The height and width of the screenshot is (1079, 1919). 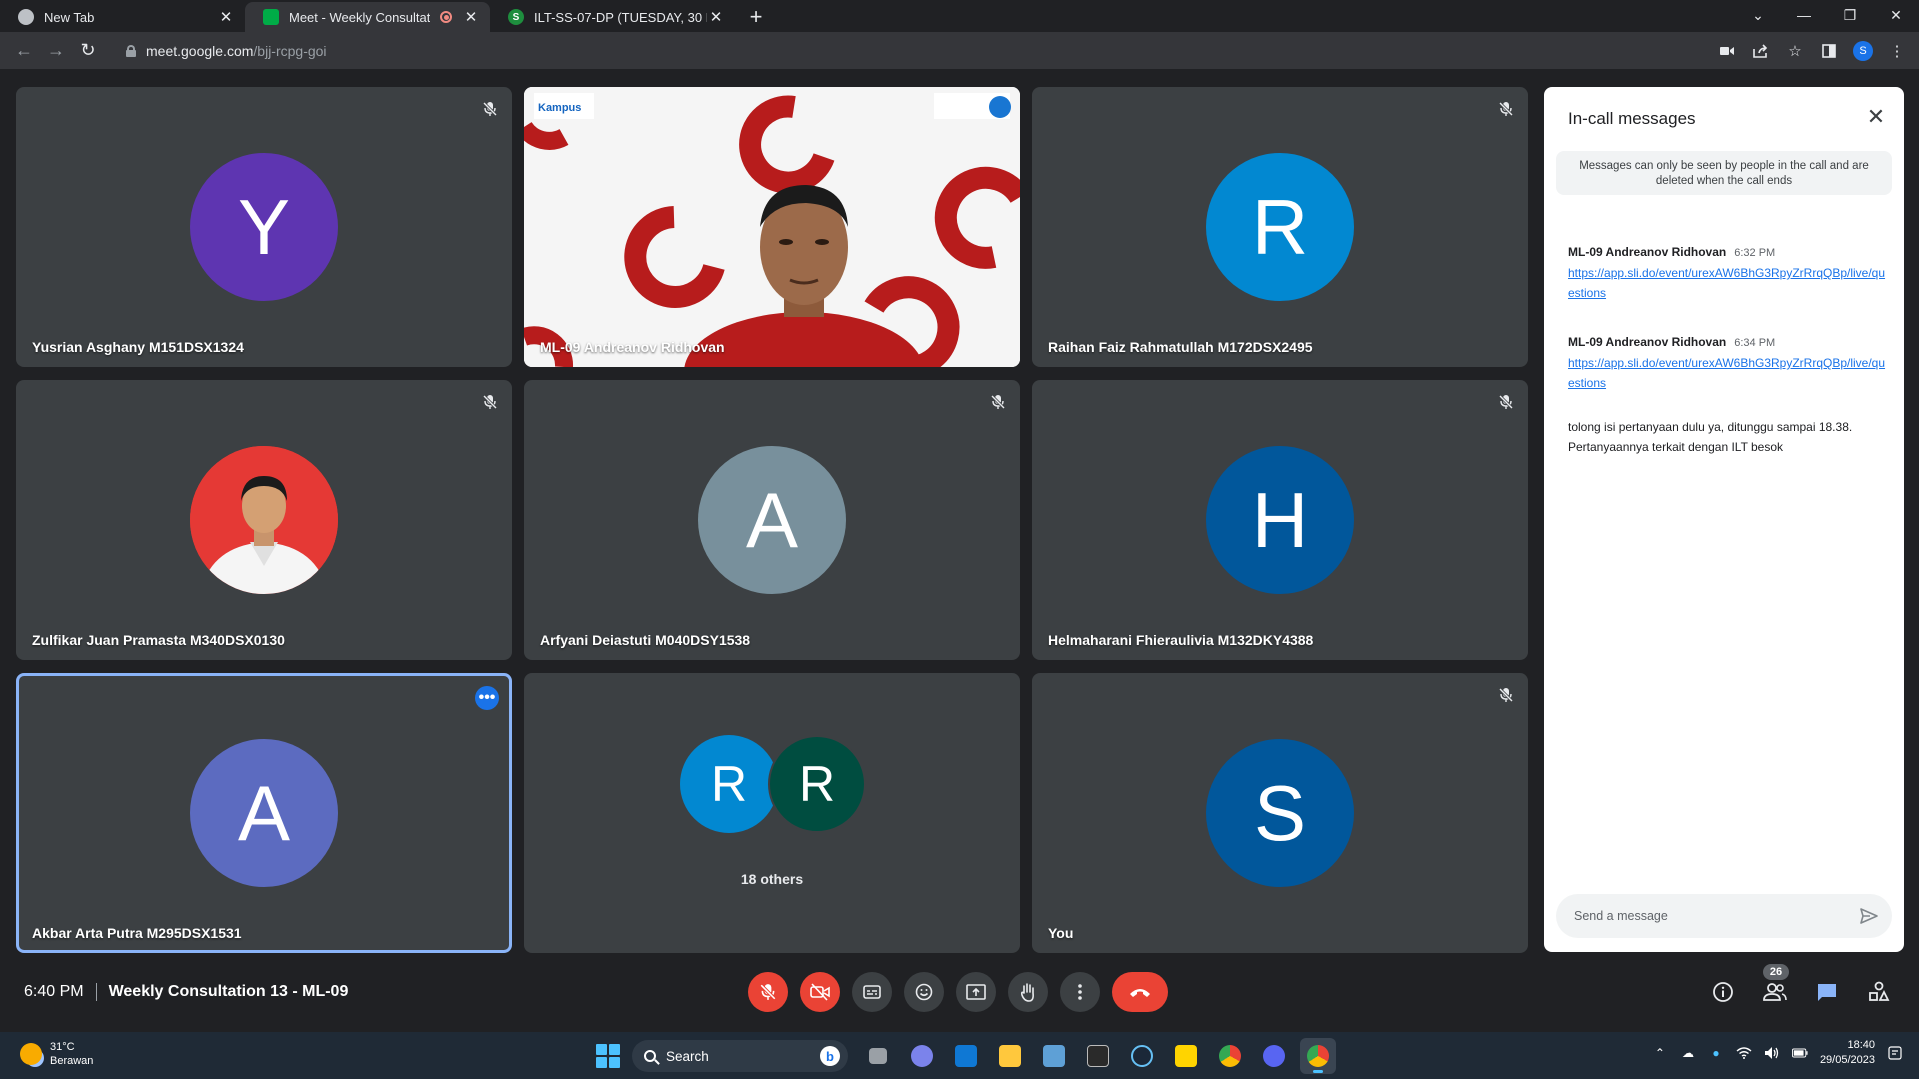 I want to click on teams-chat-icon, so click(x=922, y=1056).